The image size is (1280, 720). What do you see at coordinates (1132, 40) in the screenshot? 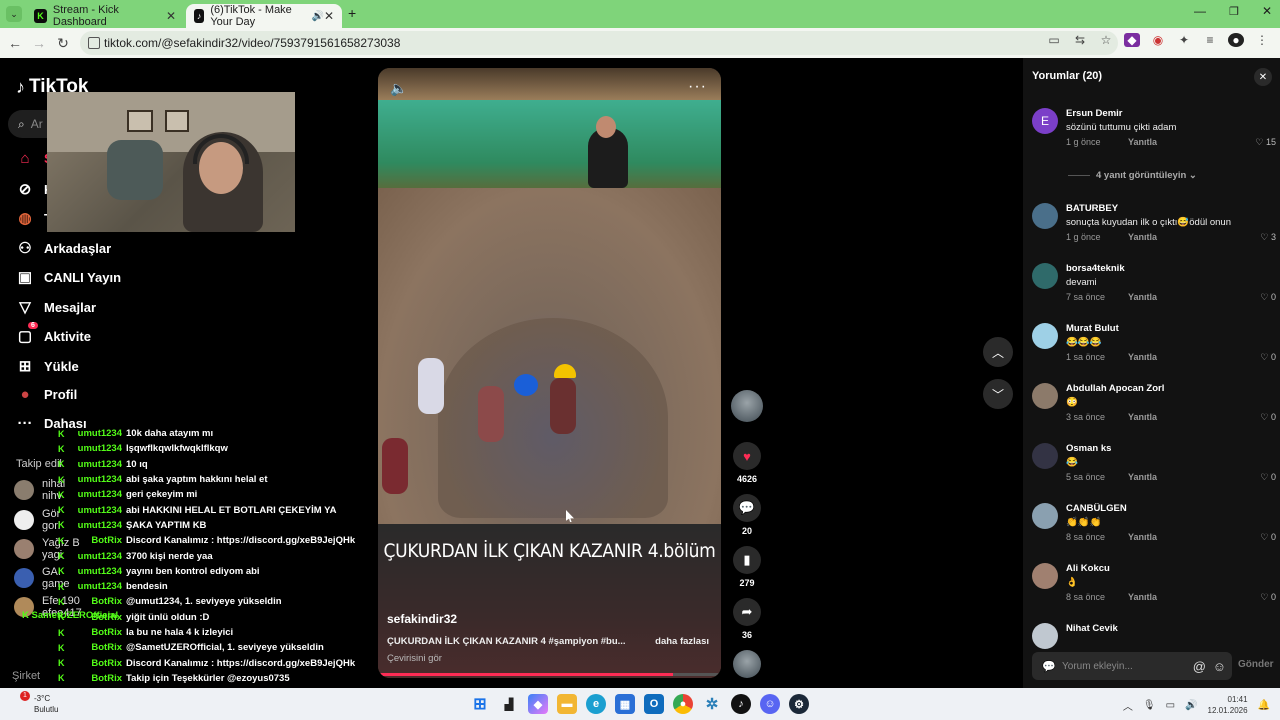
I see `extension-icon: ◆` at bounding box center [1132, 40].